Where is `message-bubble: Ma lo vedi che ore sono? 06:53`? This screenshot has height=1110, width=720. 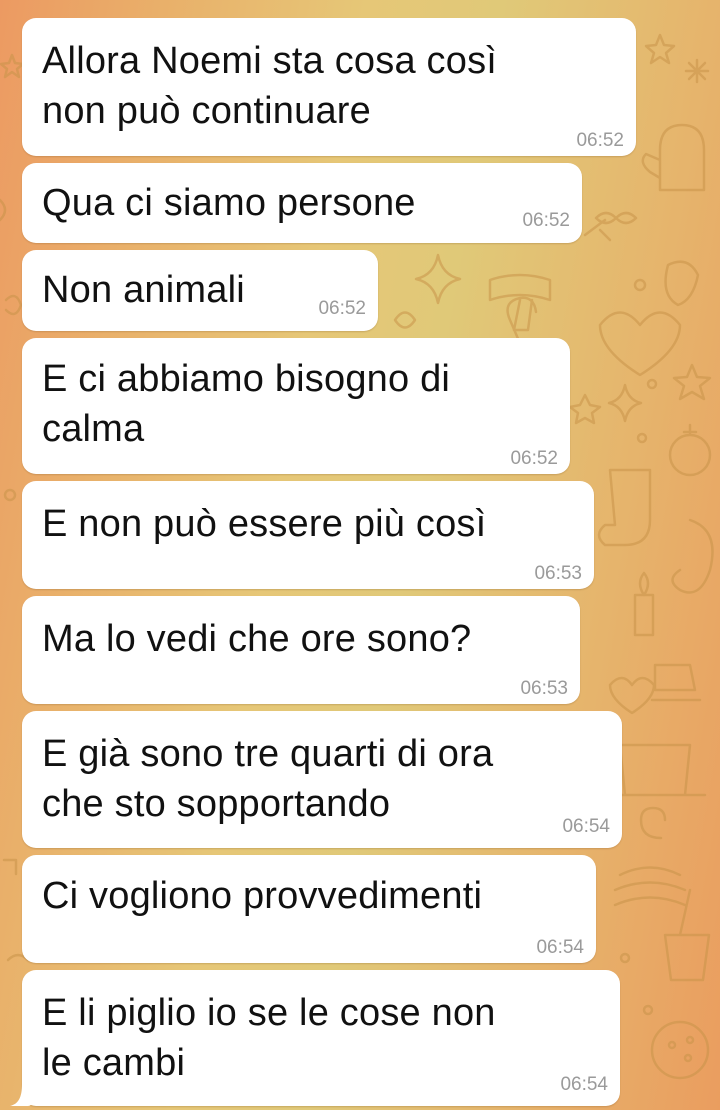 message-bubble: Ma lo vedi che ore sono? 06:53 is located at coordinates (301, 650).